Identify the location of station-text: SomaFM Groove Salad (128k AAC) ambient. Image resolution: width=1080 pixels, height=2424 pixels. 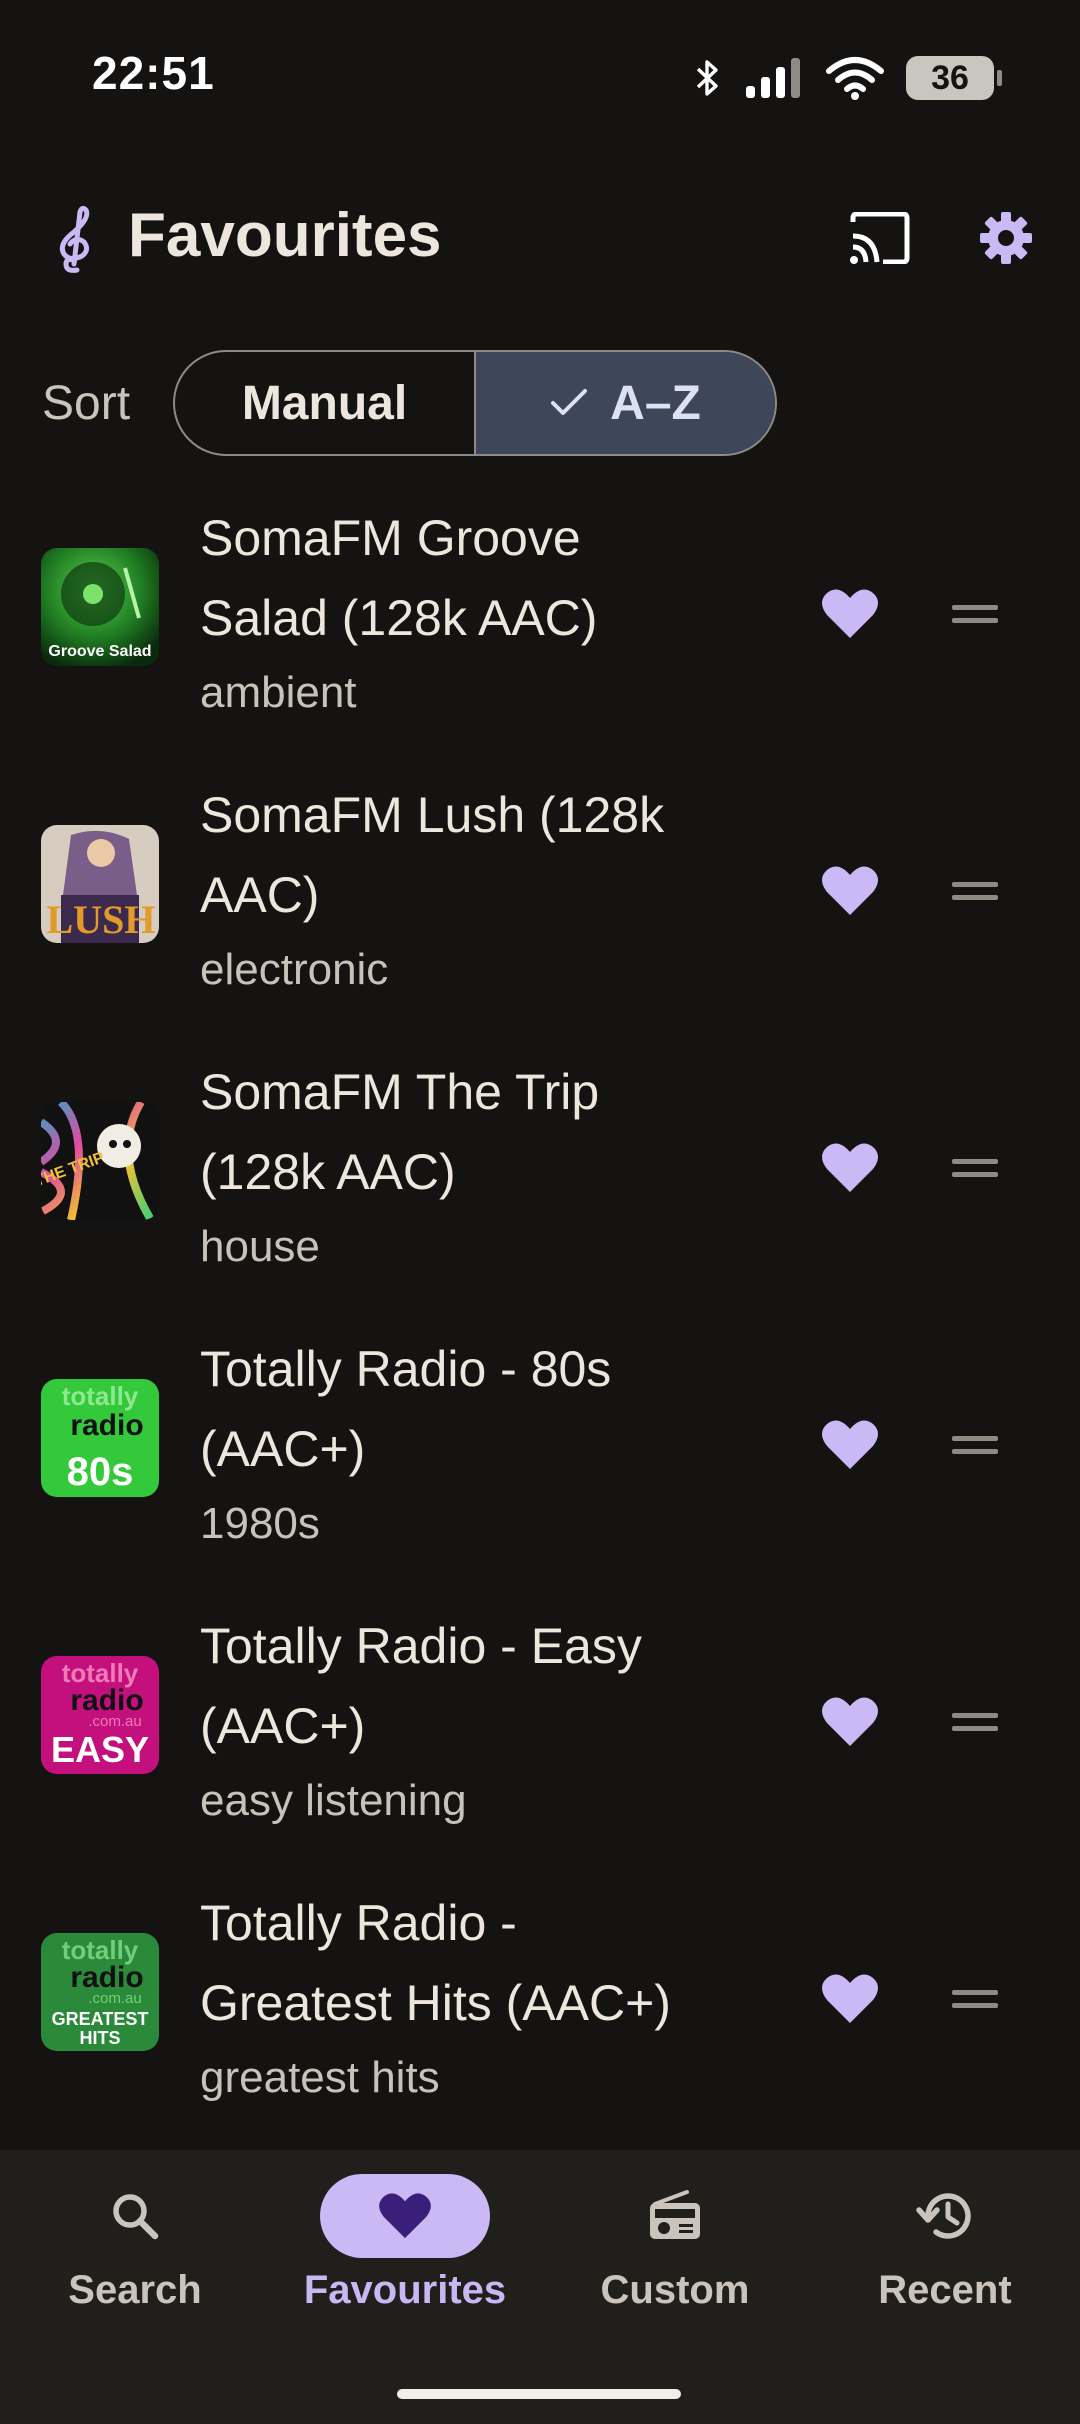
(480, 613).